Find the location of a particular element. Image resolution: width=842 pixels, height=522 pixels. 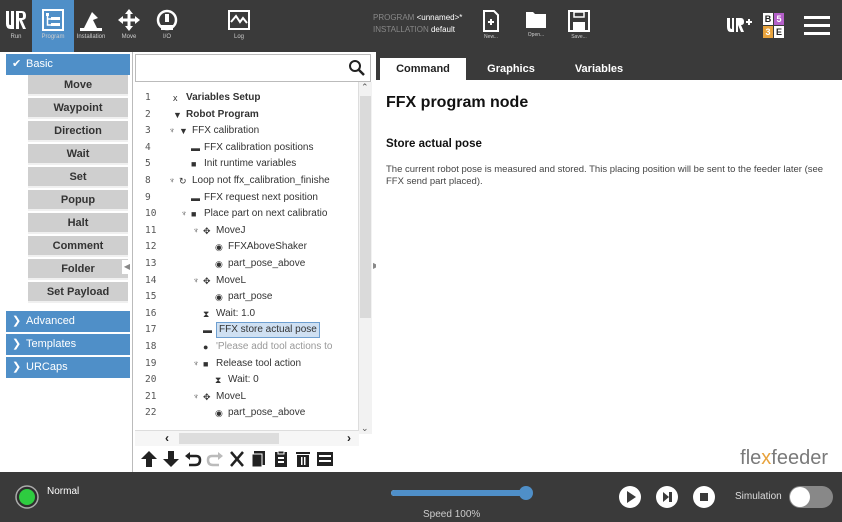

tree-row: 8 ♆ ↻ Loop not ffx_calibration_finishe is located at coordinates (245, 181).